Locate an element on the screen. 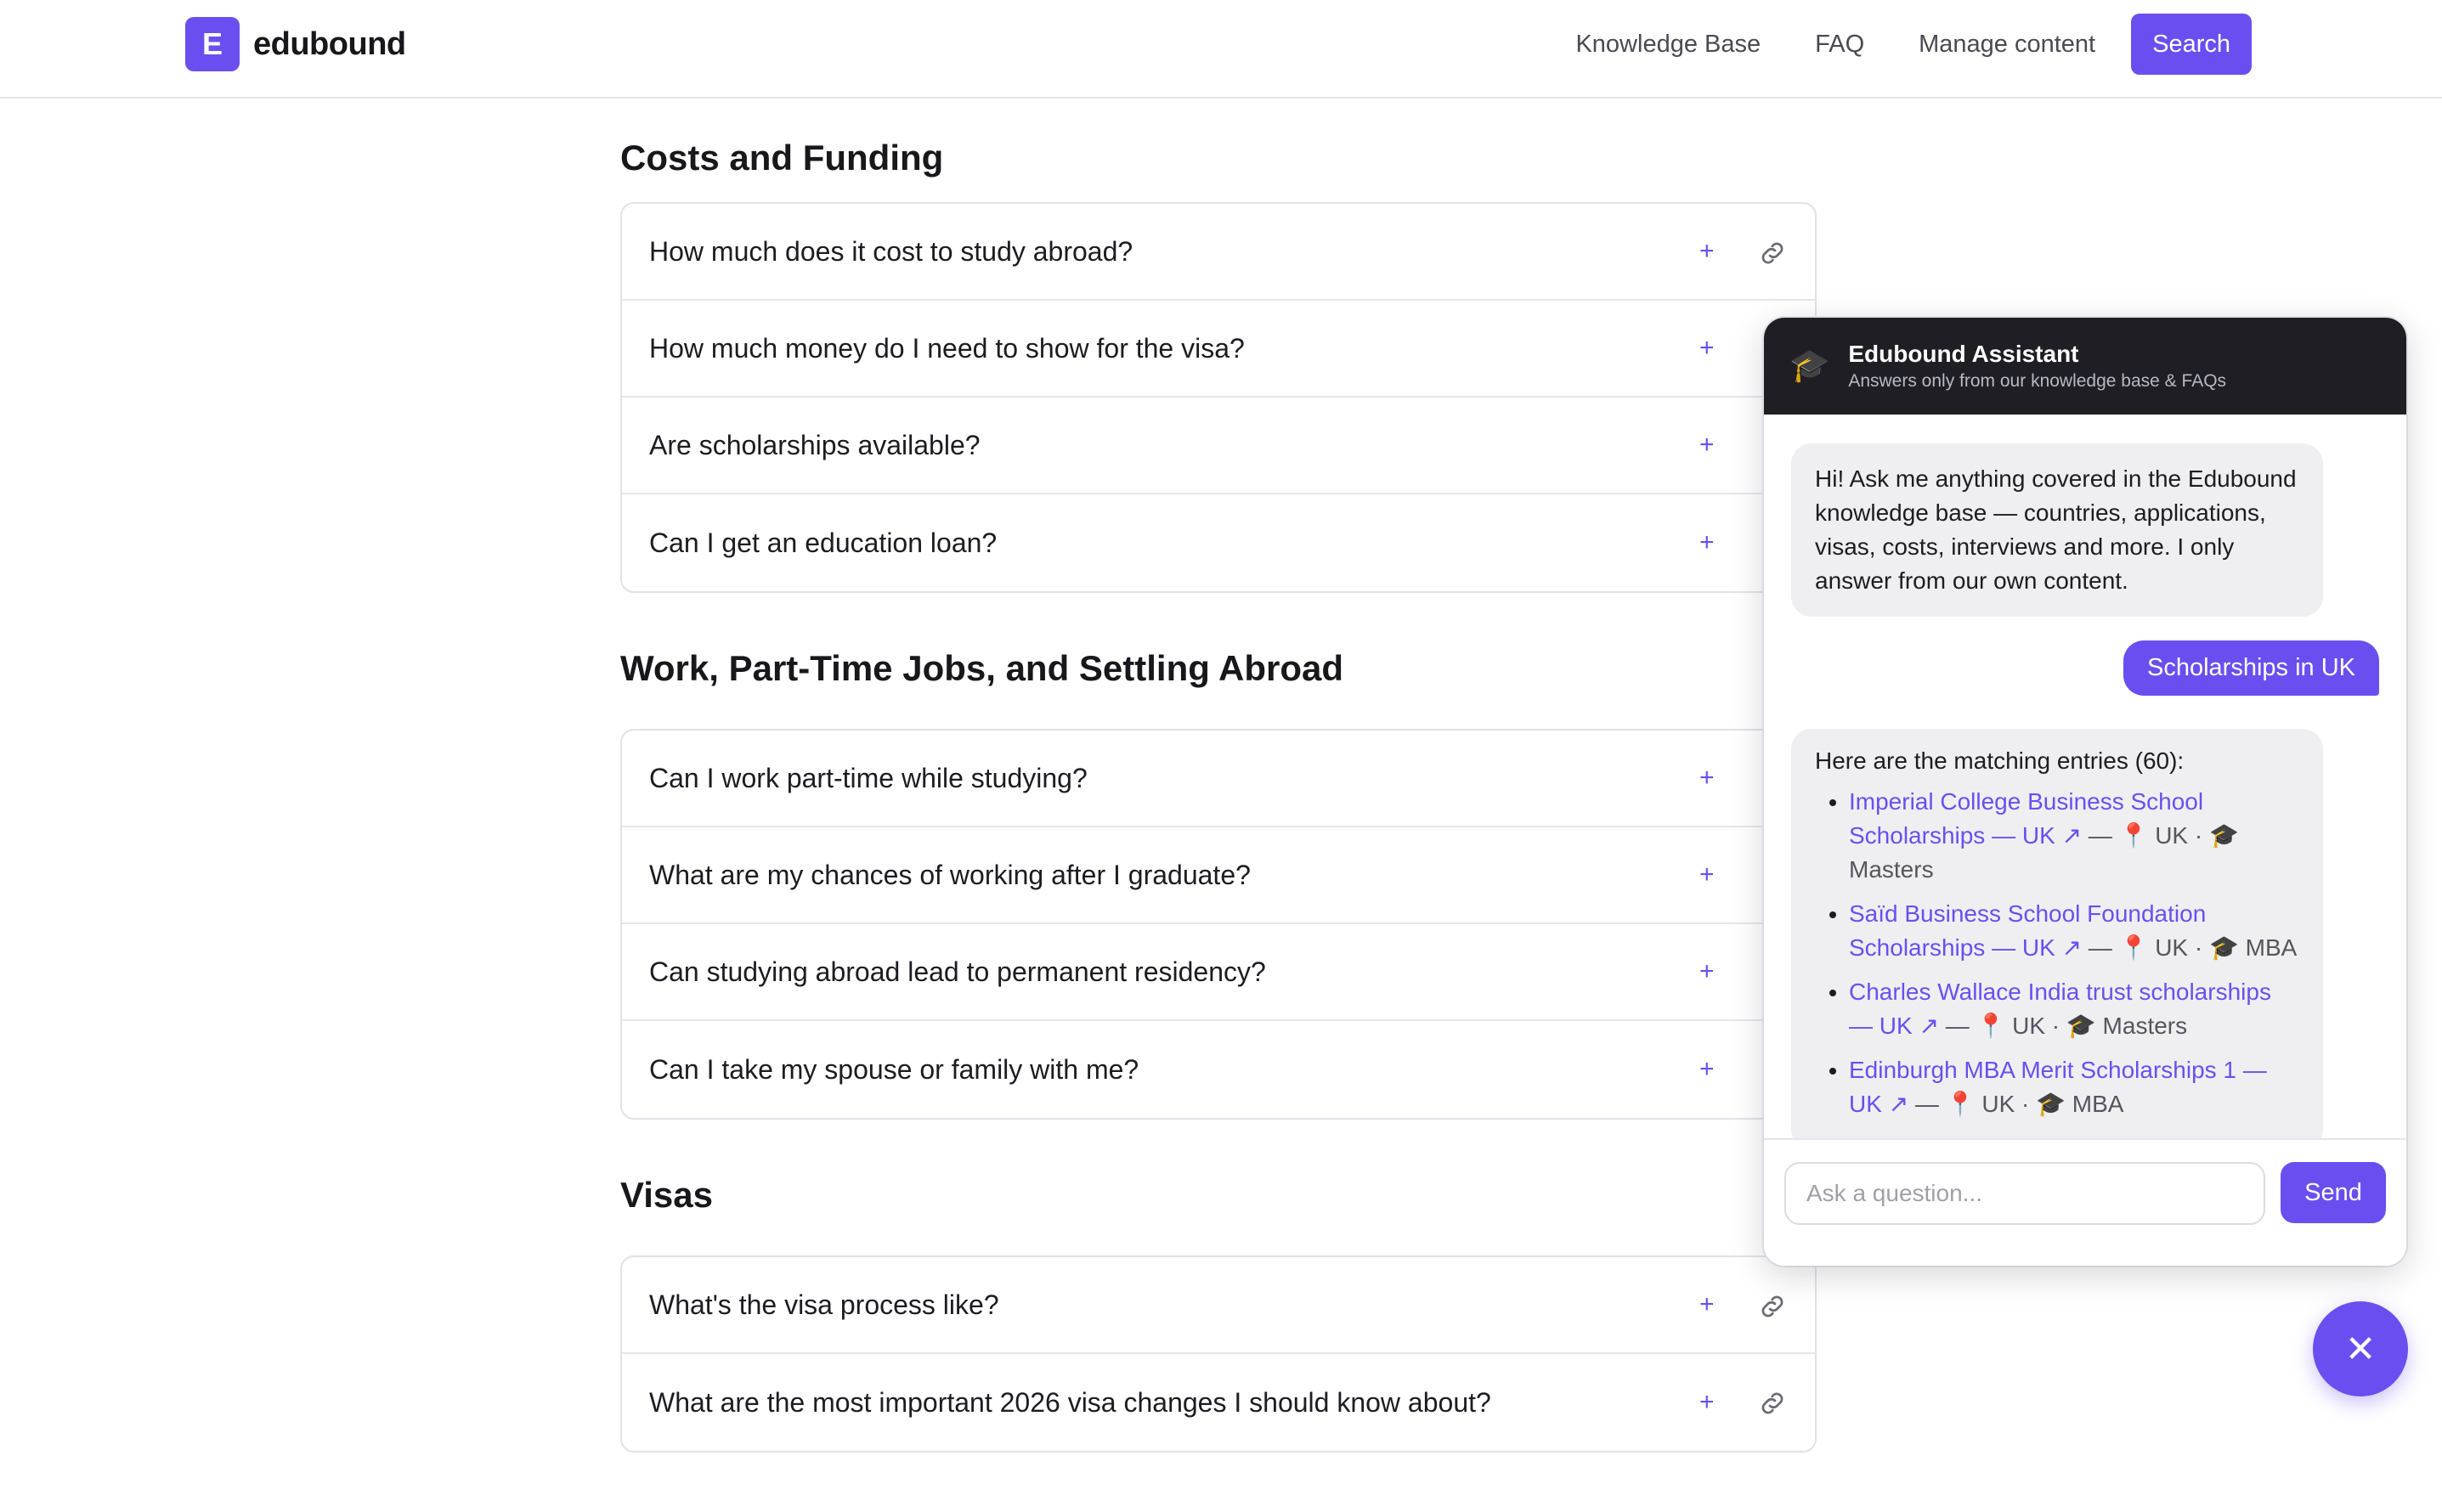  section-title: Visas is located at coordinates (666, 1195).